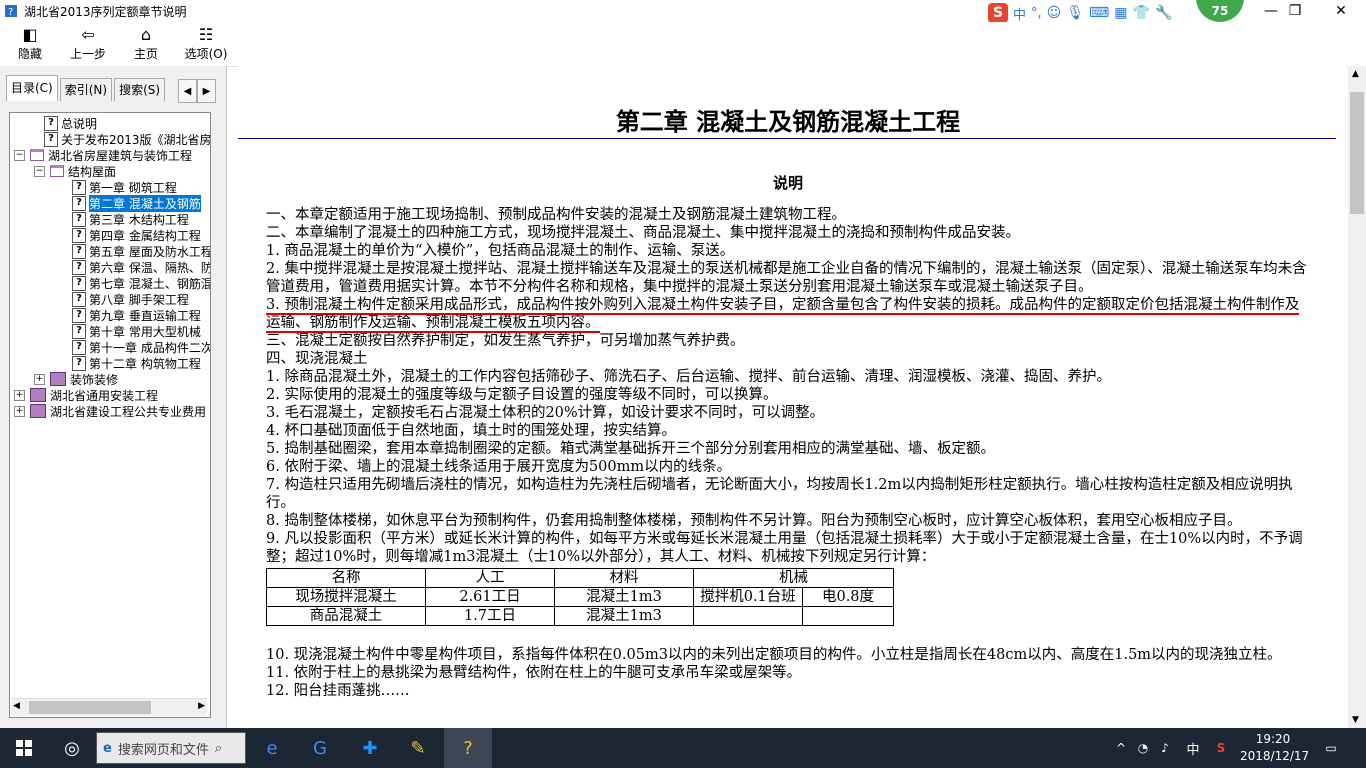  I want to click on tree-item: ? 第十二章 构筑物工程, so click(136, 363).